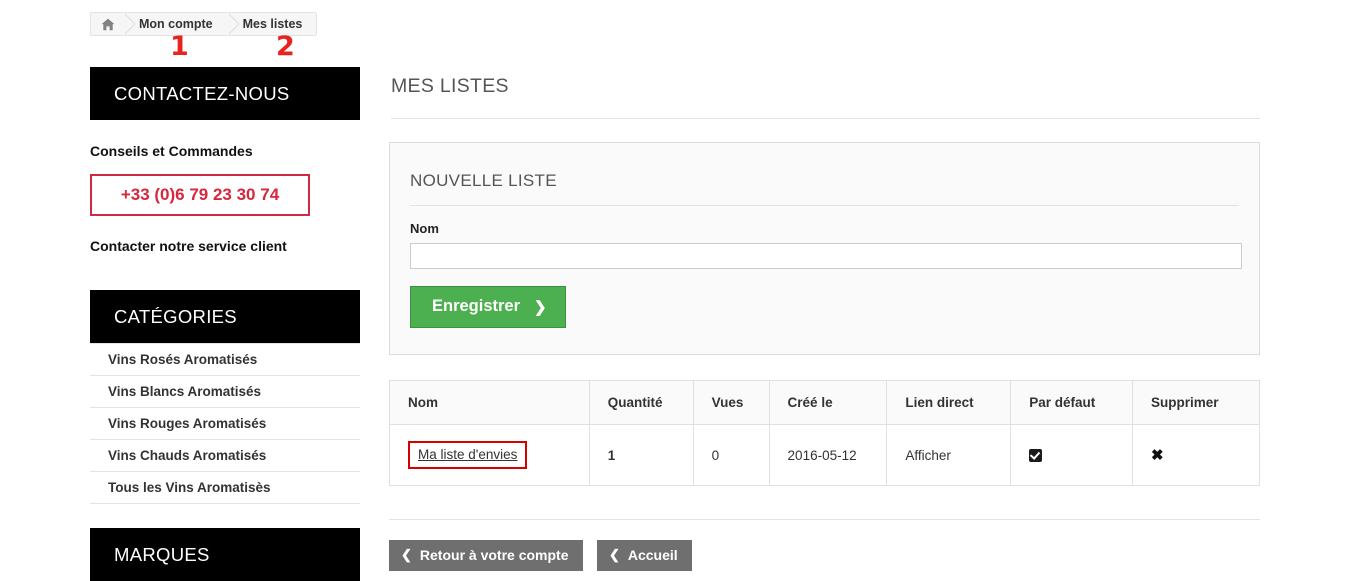 Image resolution: width=1349 pixels, height=581 pixels. I want to click on column-header-supprimer: Supprimer, so click(1196, 402).